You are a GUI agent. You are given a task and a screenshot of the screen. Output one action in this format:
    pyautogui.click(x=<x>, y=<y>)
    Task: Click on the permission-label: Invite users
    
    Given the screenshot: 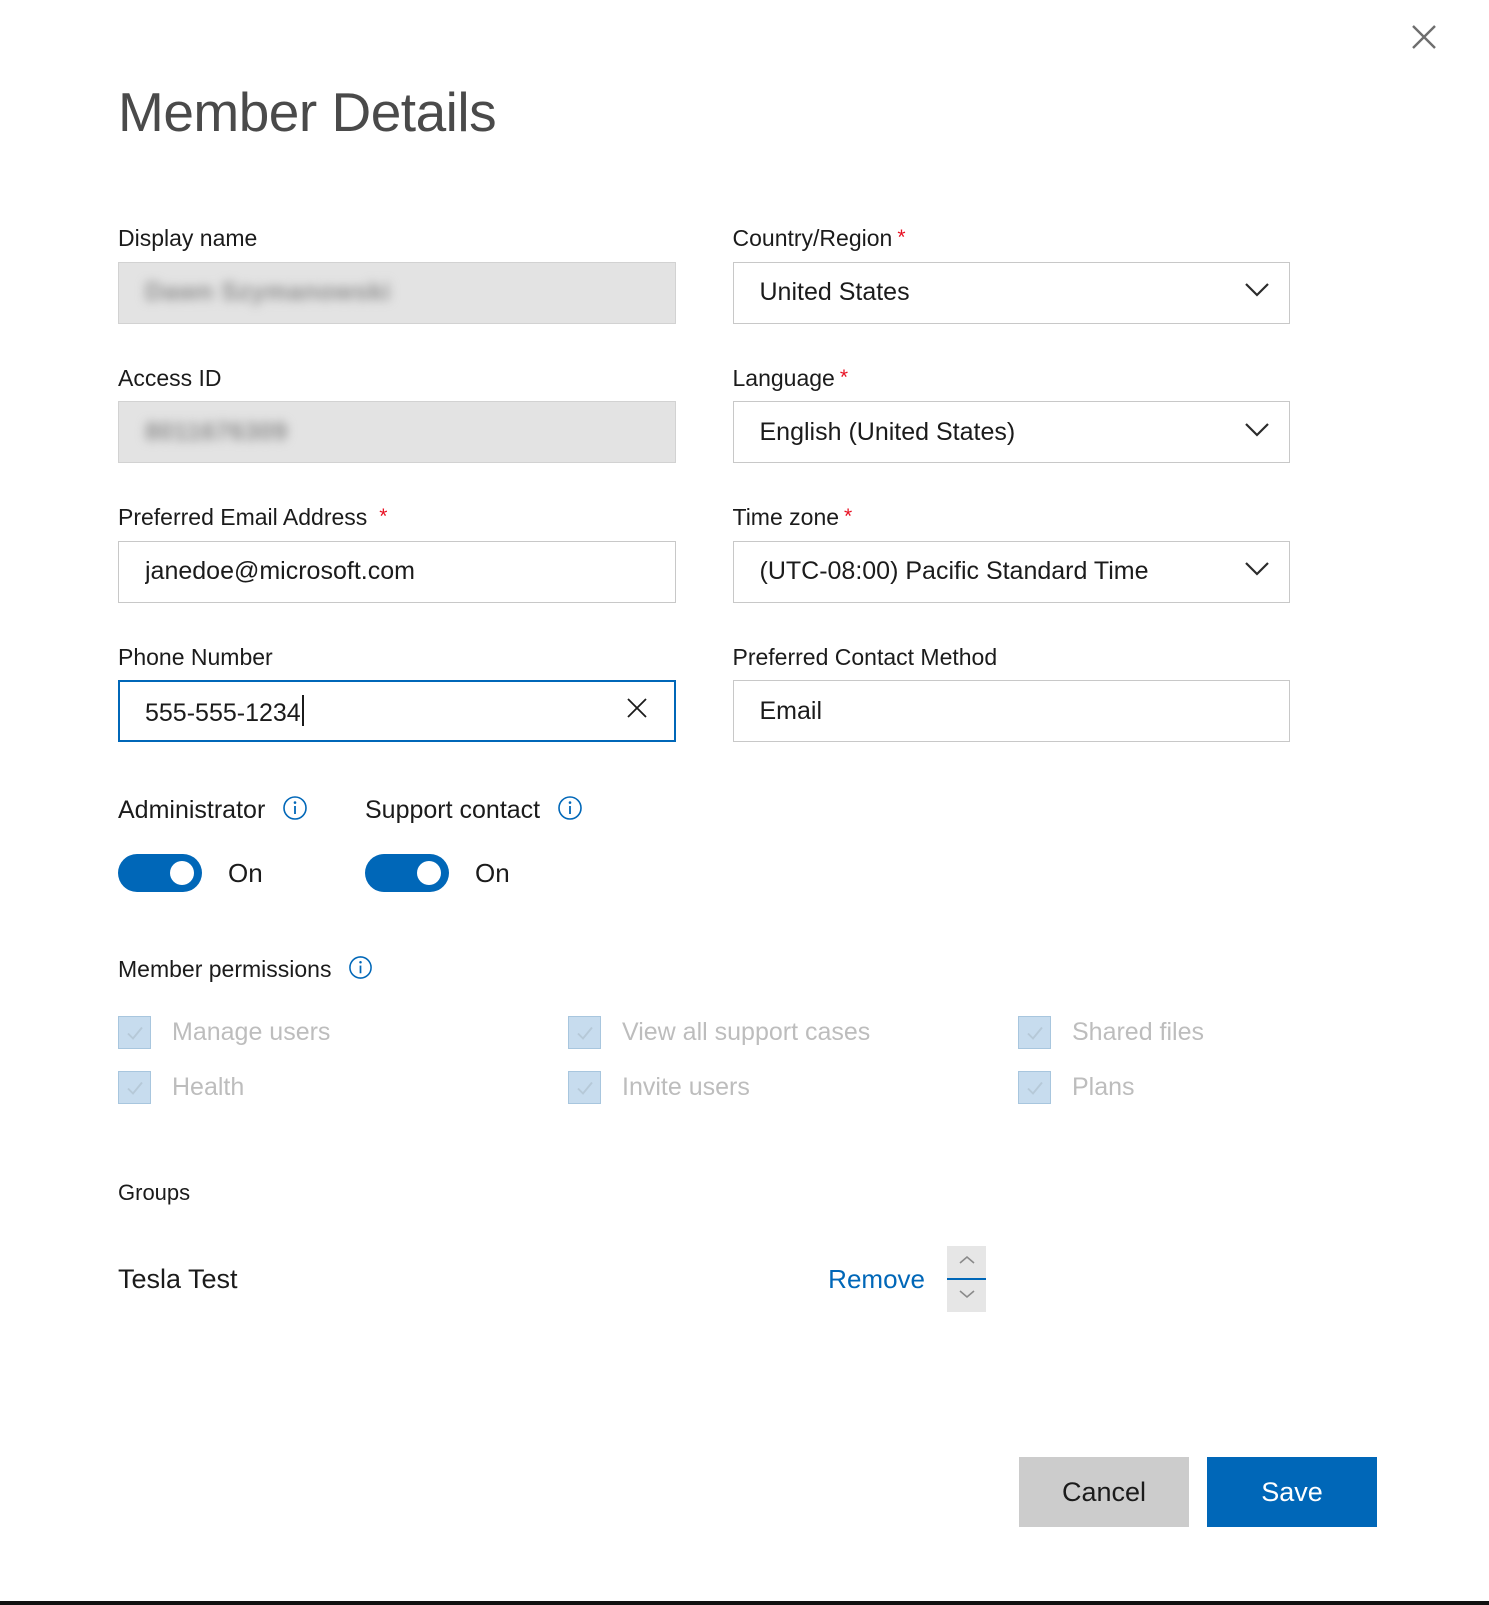 What is the action you would take?
    pyautogui.click(x=686, y=1087)
    